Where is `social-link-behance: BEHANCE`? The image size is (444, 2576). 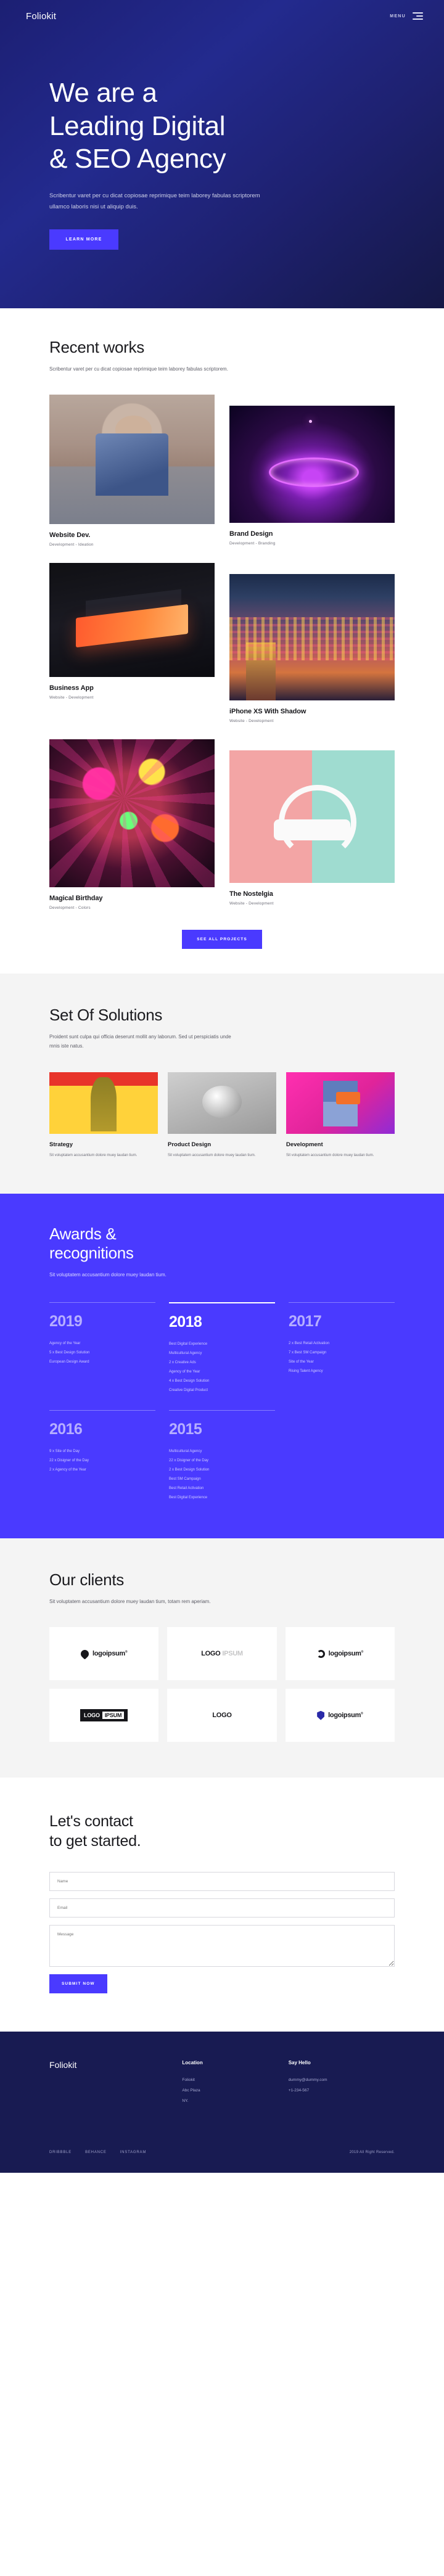
social-link-behance: BEHANCE is located at coordinates (96, 2152).